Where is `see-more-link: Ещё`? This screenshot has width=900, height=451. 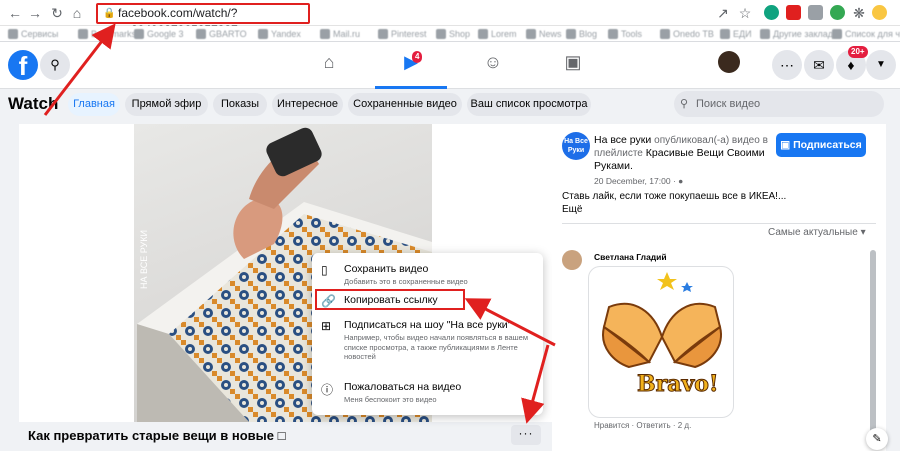
see-more-link: Ещё is located at coordinates (674, 209).